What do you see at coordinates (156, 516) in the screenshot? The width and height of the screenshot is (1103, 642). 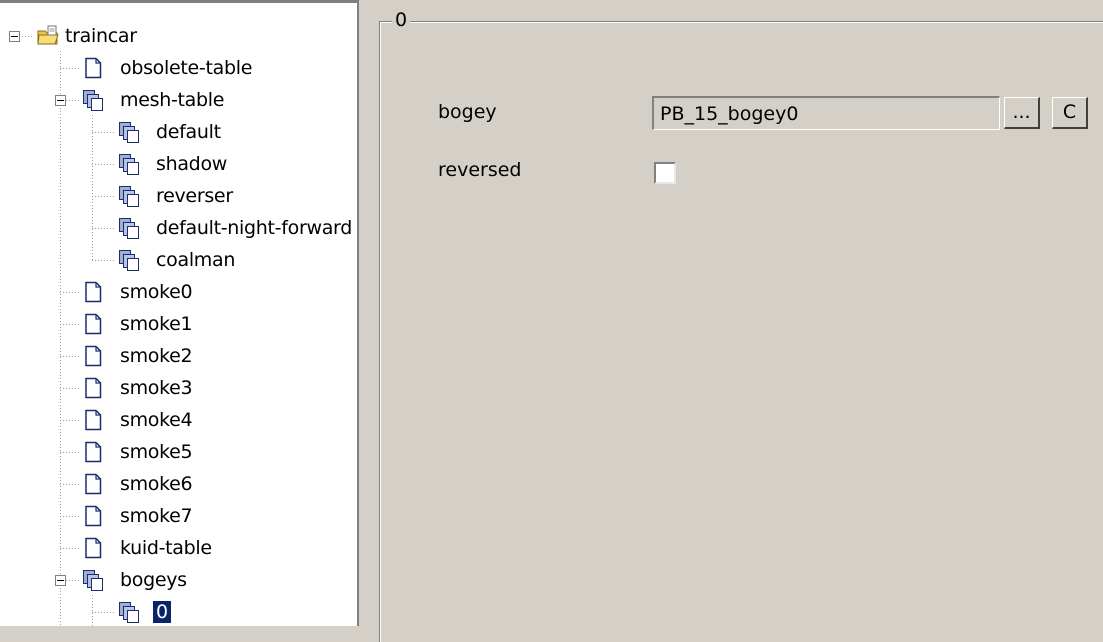 I see `tree-item-label: smoke7` at bounding box center [156, 516].